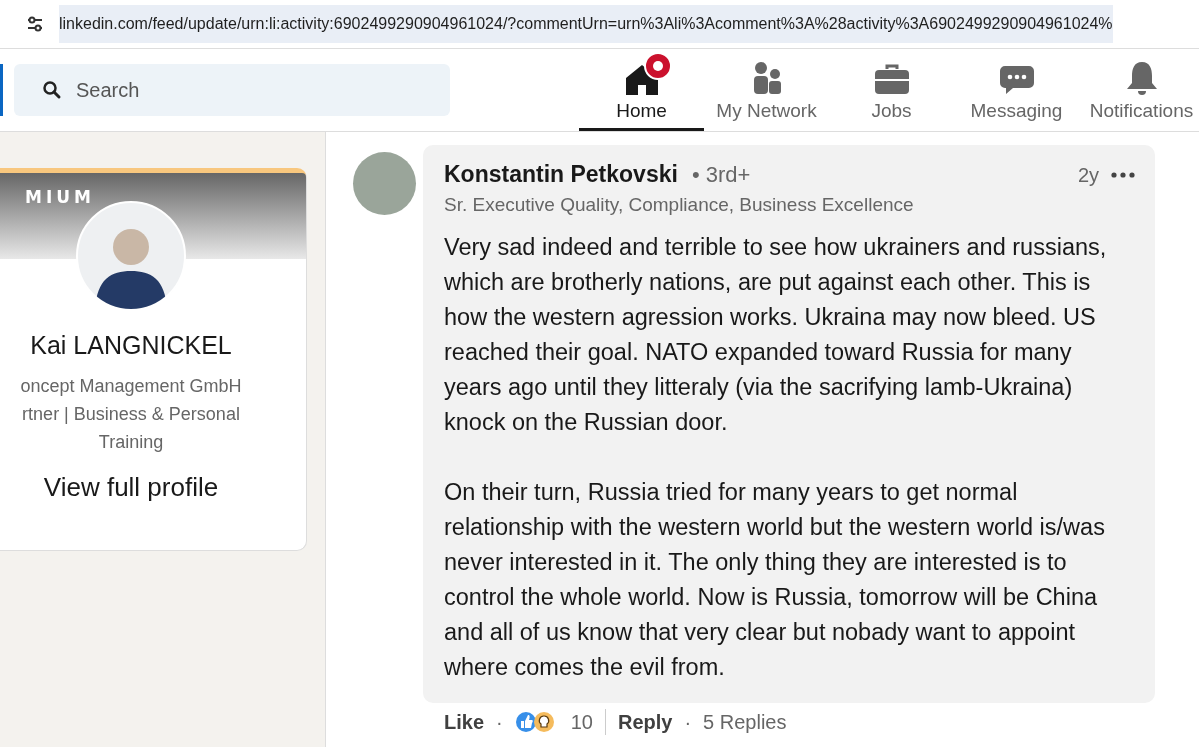 This screenshot has width=1199, height=747. I want to click on nav-tab: Messaging, so click(1016, 90).